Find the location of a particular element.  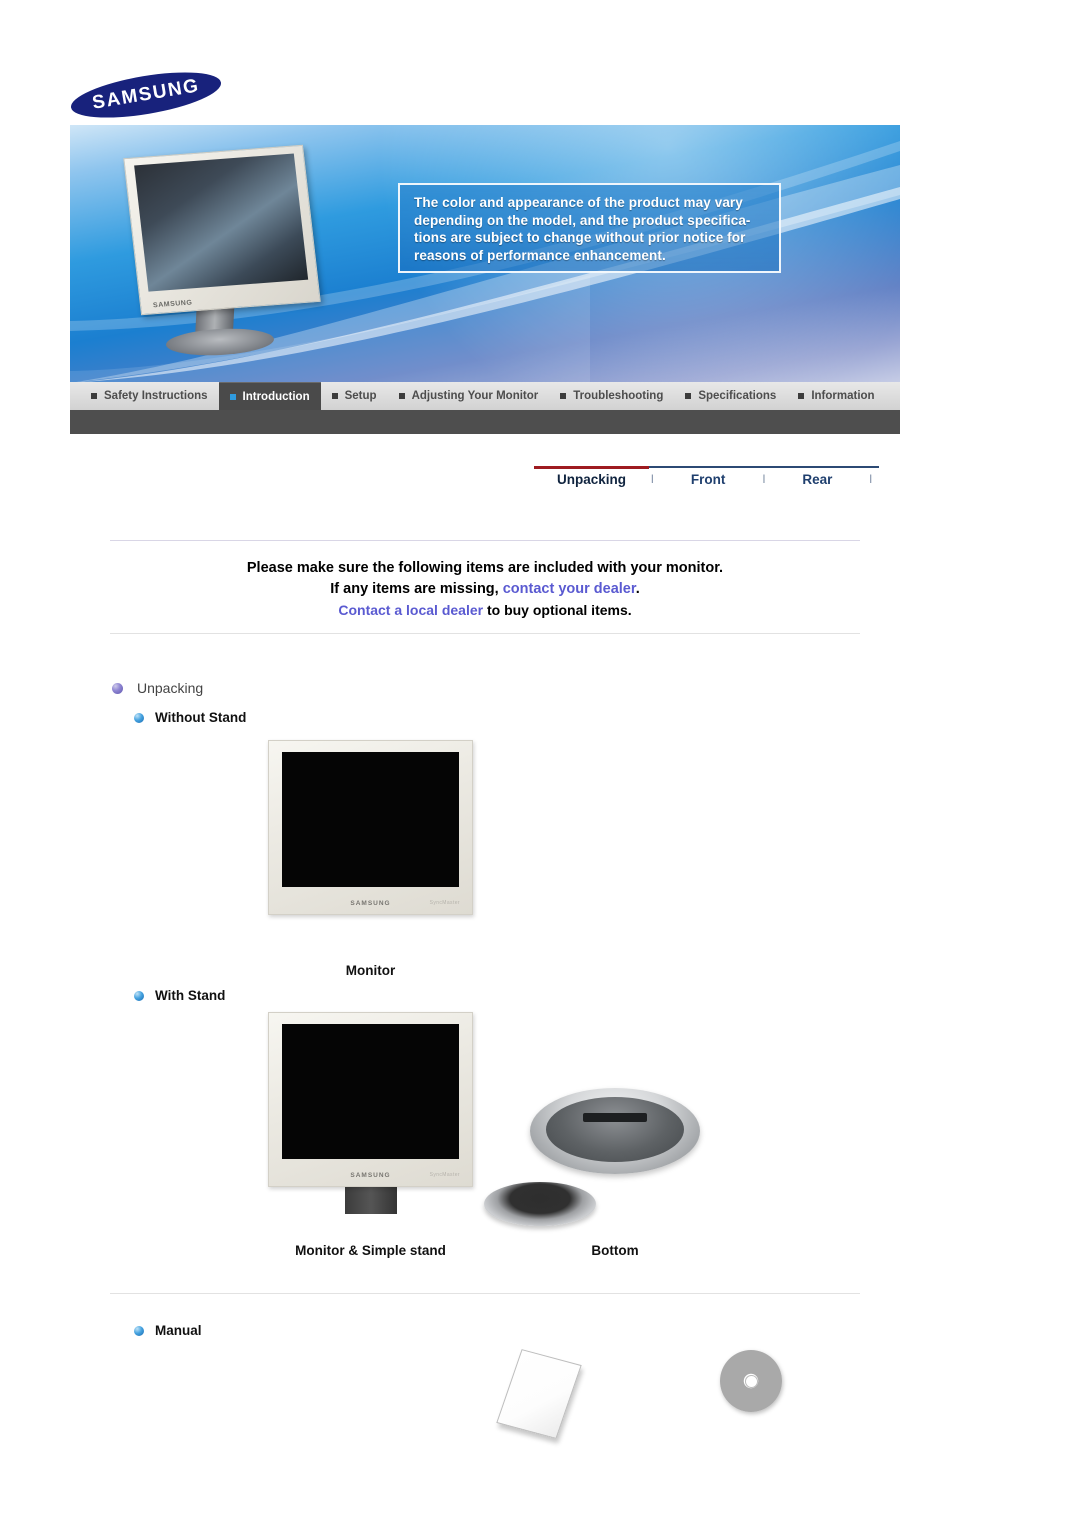

caption-monitor: Monitor is located at coordinates (370, 970).